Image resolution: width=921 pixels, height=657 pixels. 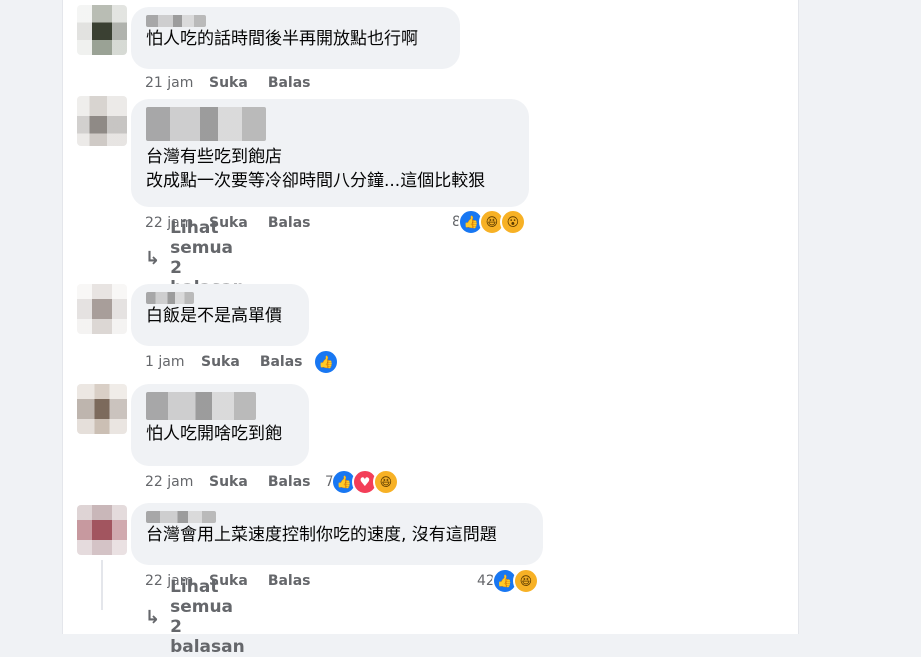 What do you see at coordinates (362, 482) in the screenshot?
I see `reaction-summary: 7 👍 ♥ 😆` at bounding box center [362, 482].